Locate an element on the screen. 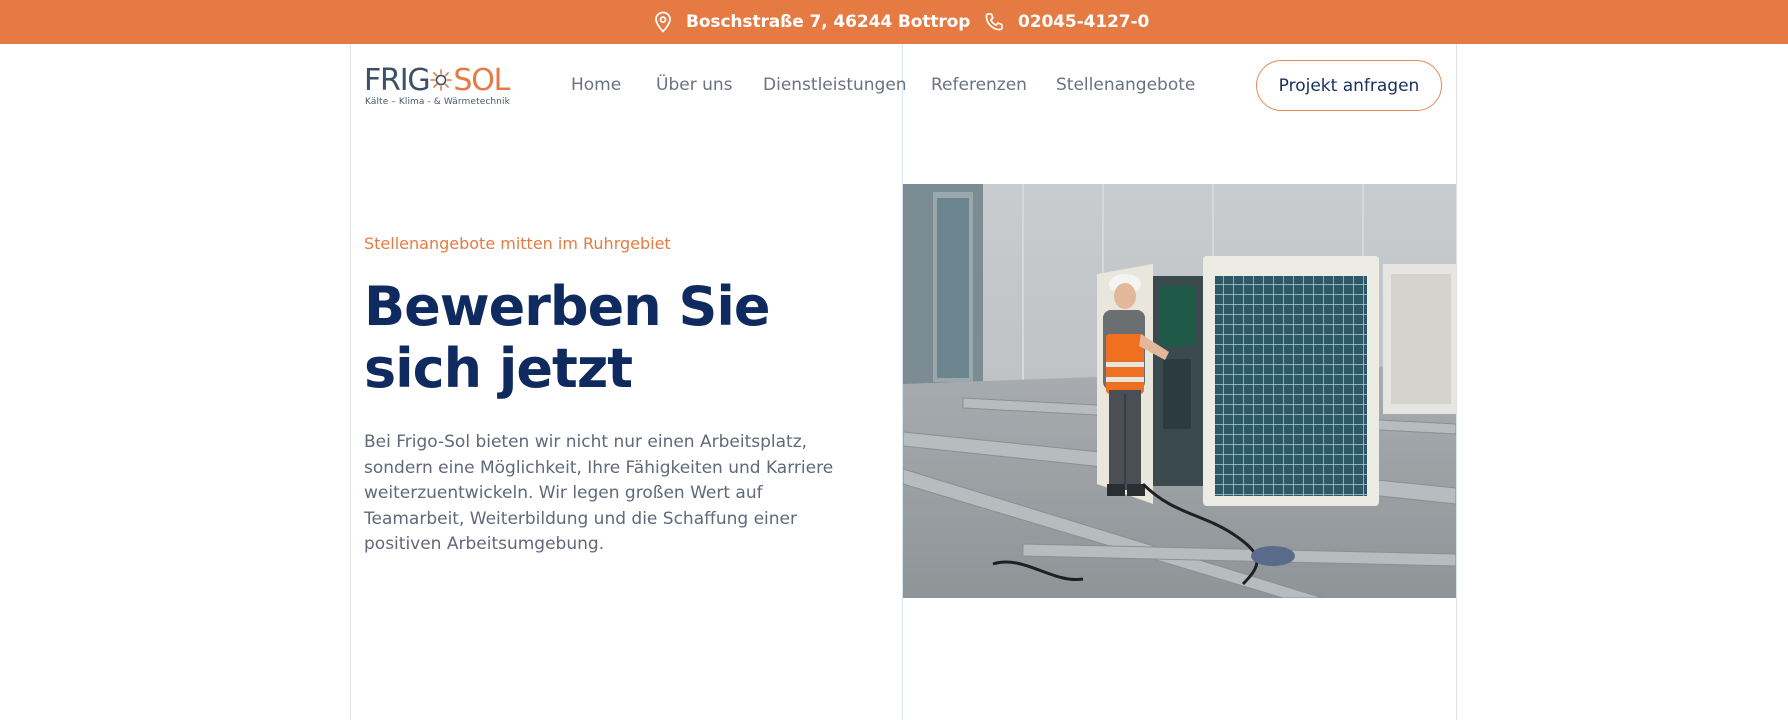 This screenshot has width=1788, height=720. hero-title-line-1: Bewerben Sie is located at coordinates (567, 306).